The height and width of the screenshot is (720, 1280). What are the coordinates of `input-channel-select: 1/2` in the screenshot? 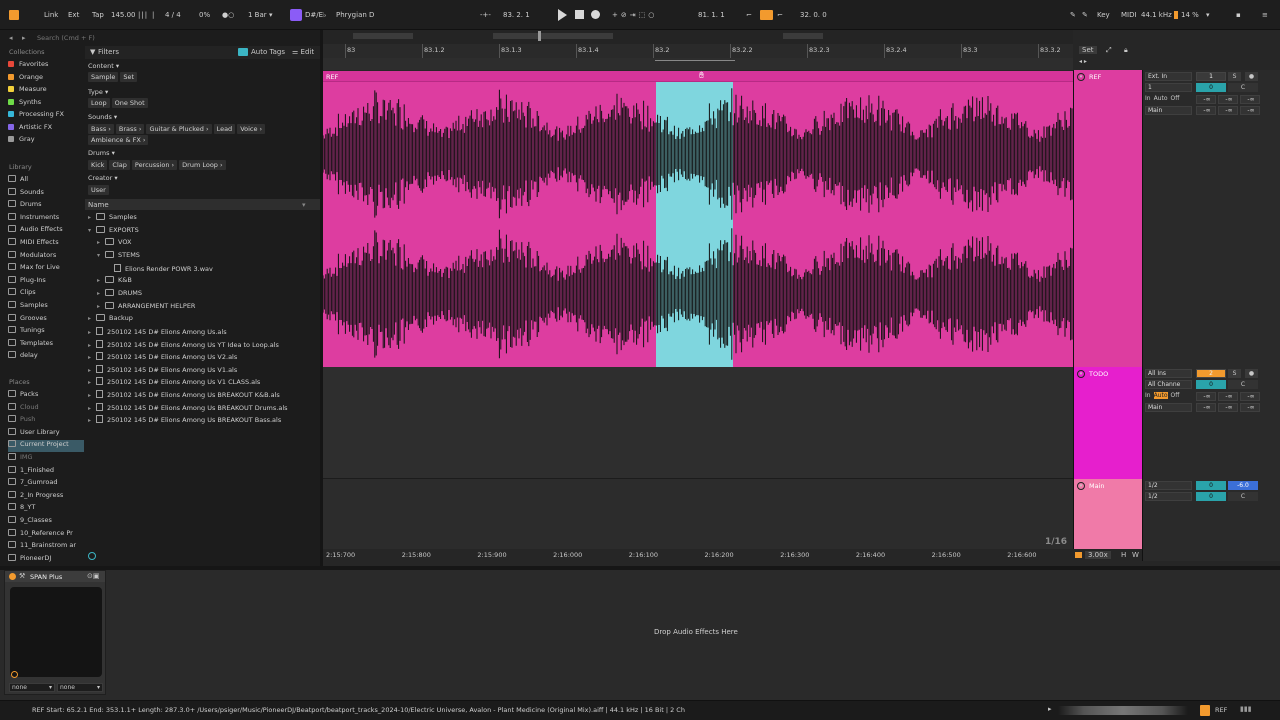 It's located at (1168, 496).